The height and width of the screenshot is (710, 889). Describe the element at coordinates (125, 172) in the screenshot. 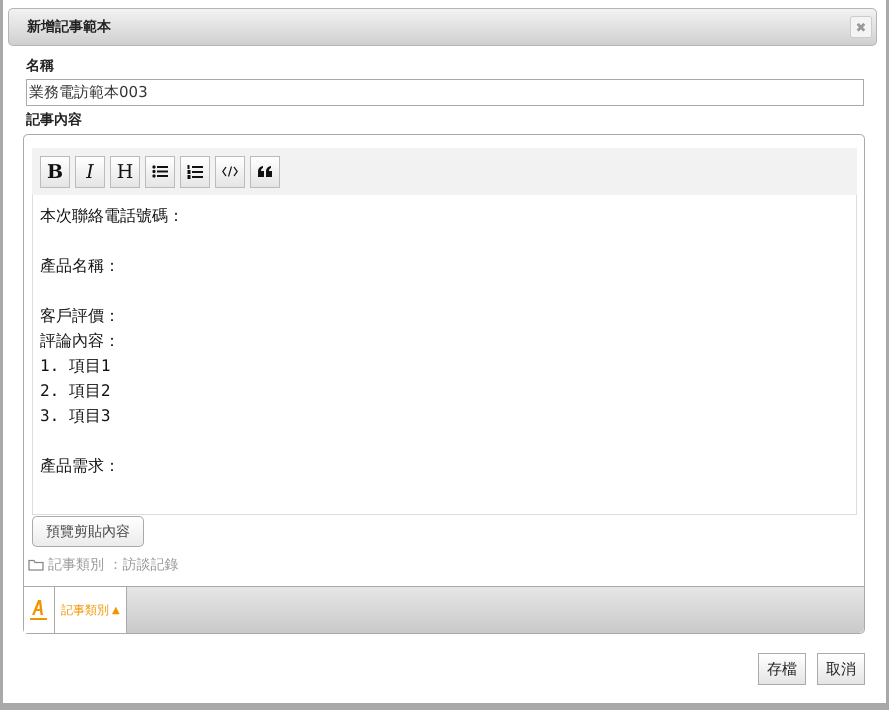

I see `heading-button: H` at that location.